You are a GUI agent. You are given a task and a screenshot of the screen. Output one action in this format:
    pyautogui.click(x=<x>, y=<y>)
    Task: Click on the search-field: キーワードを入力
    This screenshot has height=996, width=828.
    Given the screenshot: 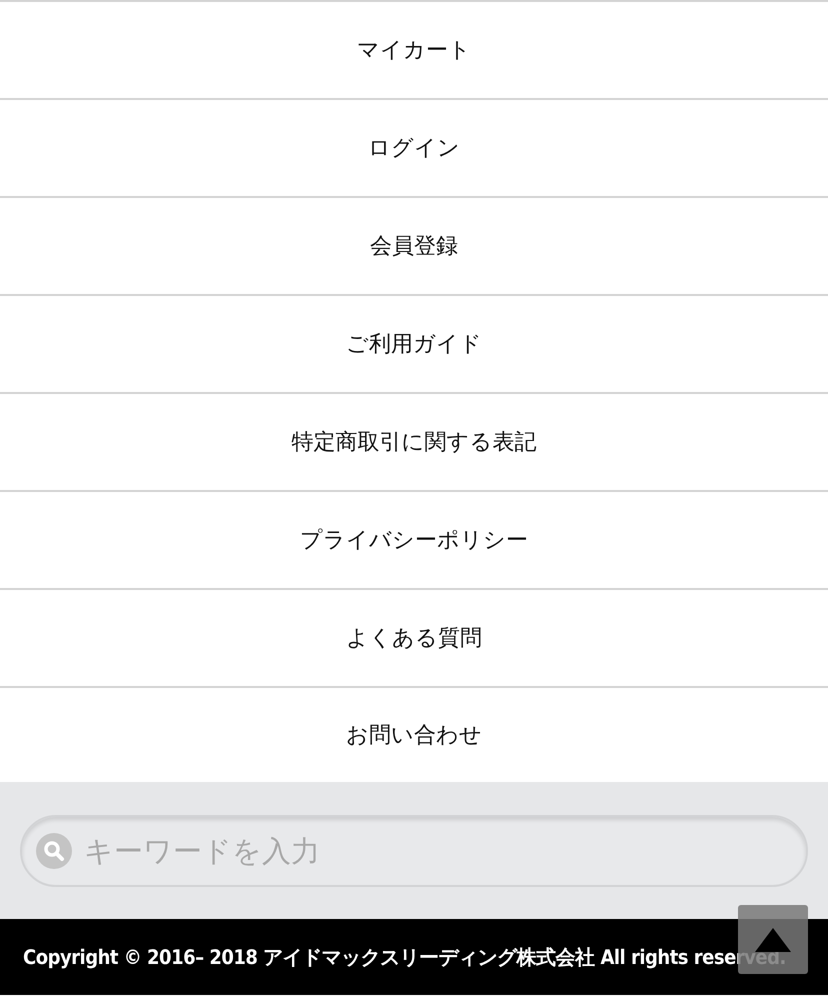 What is the action you would take?
    pyautogui.click(x=414, y=851)
    